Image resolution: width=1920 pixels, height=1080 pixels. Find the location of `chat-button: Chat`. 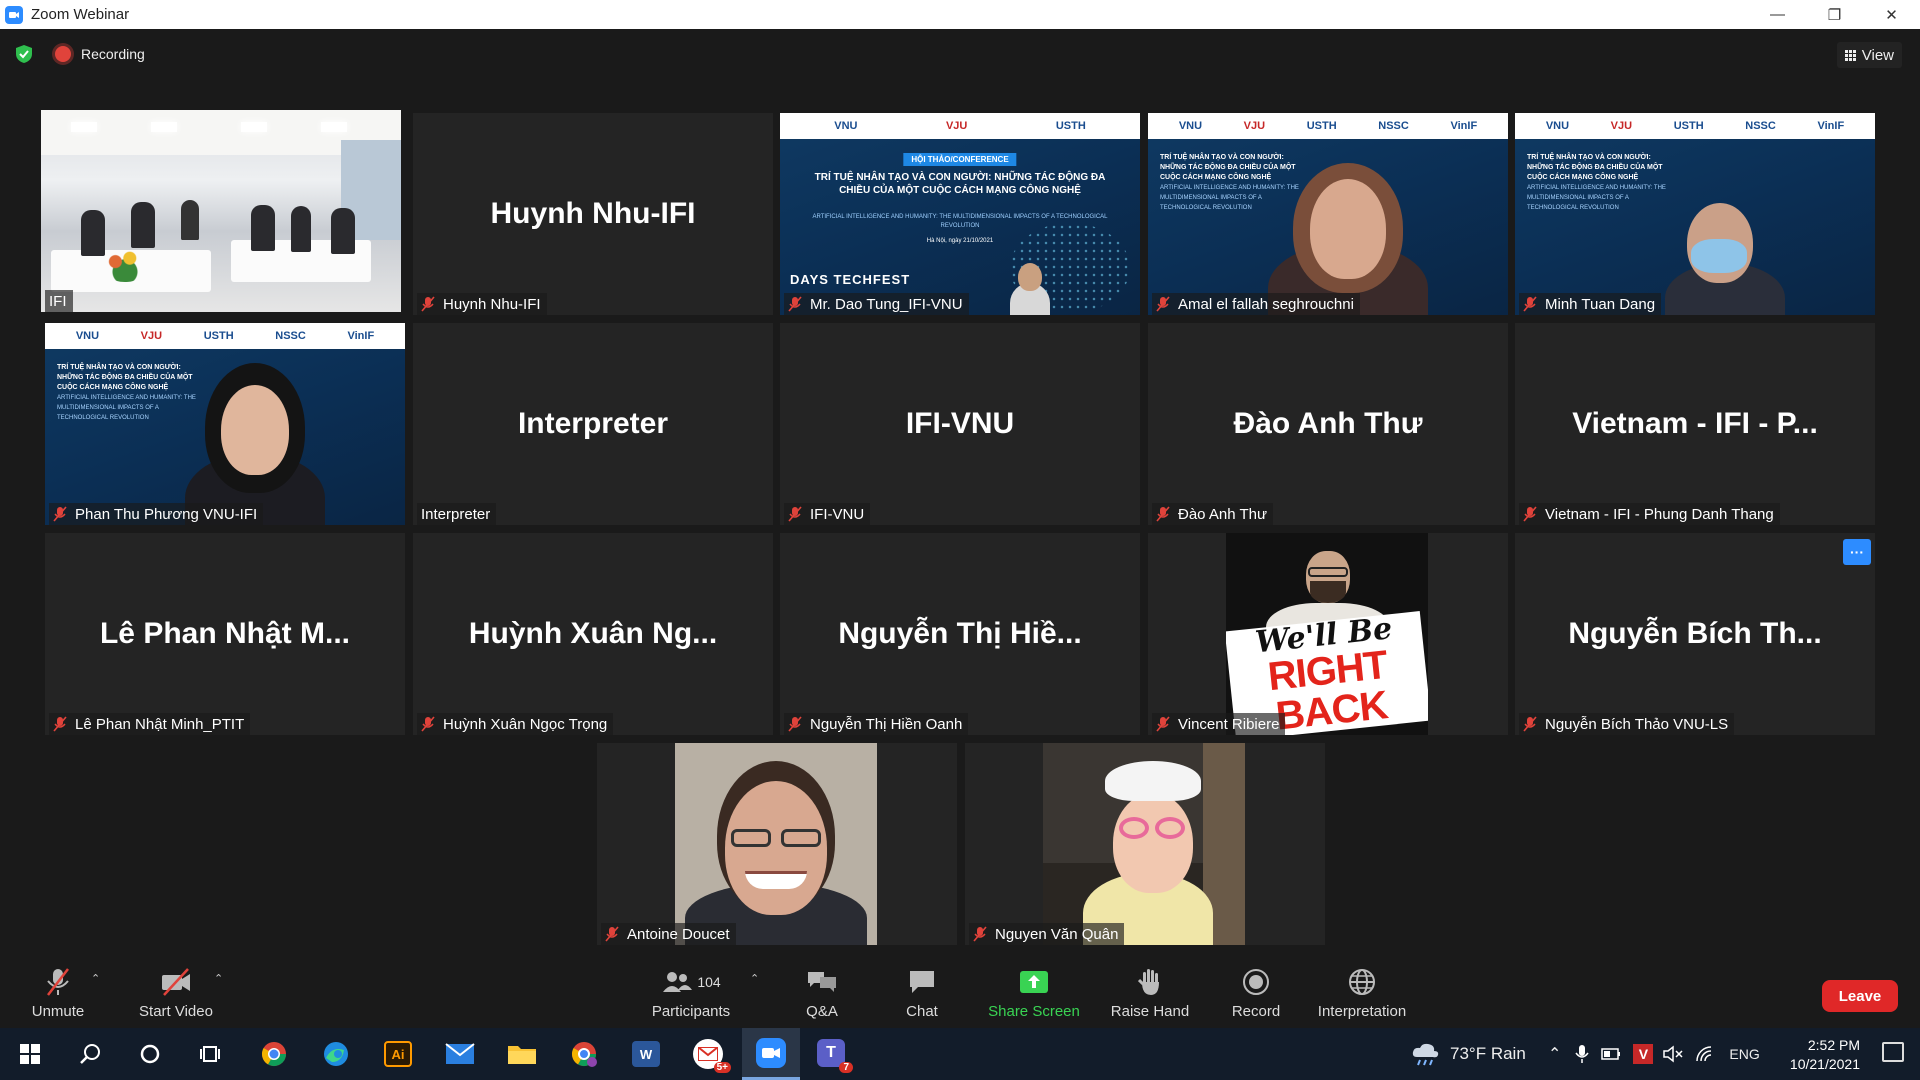

chat-button: Chat is located at coordinates (922, 993).